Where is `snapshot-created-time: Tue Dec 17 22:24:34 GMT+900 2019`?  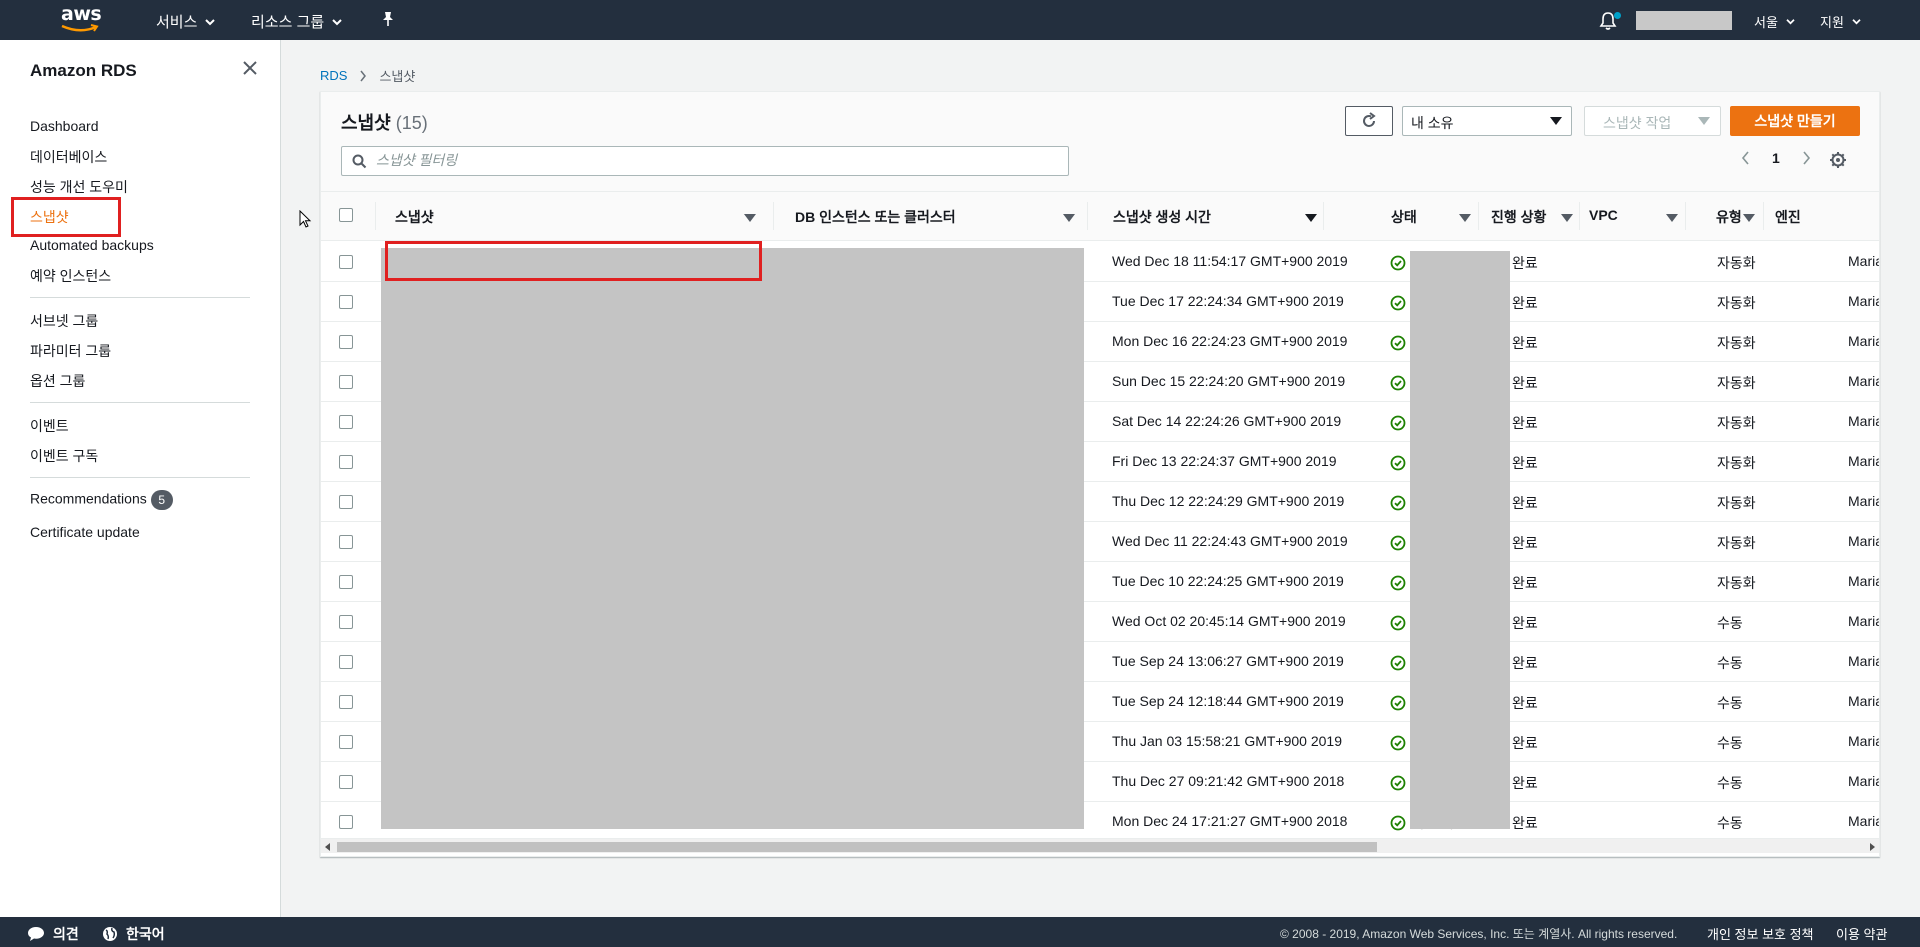 snapshot-created-time: Tue Dec 17 22:24:34 GMT+900 2019 is located at coordinates (1228, 301).